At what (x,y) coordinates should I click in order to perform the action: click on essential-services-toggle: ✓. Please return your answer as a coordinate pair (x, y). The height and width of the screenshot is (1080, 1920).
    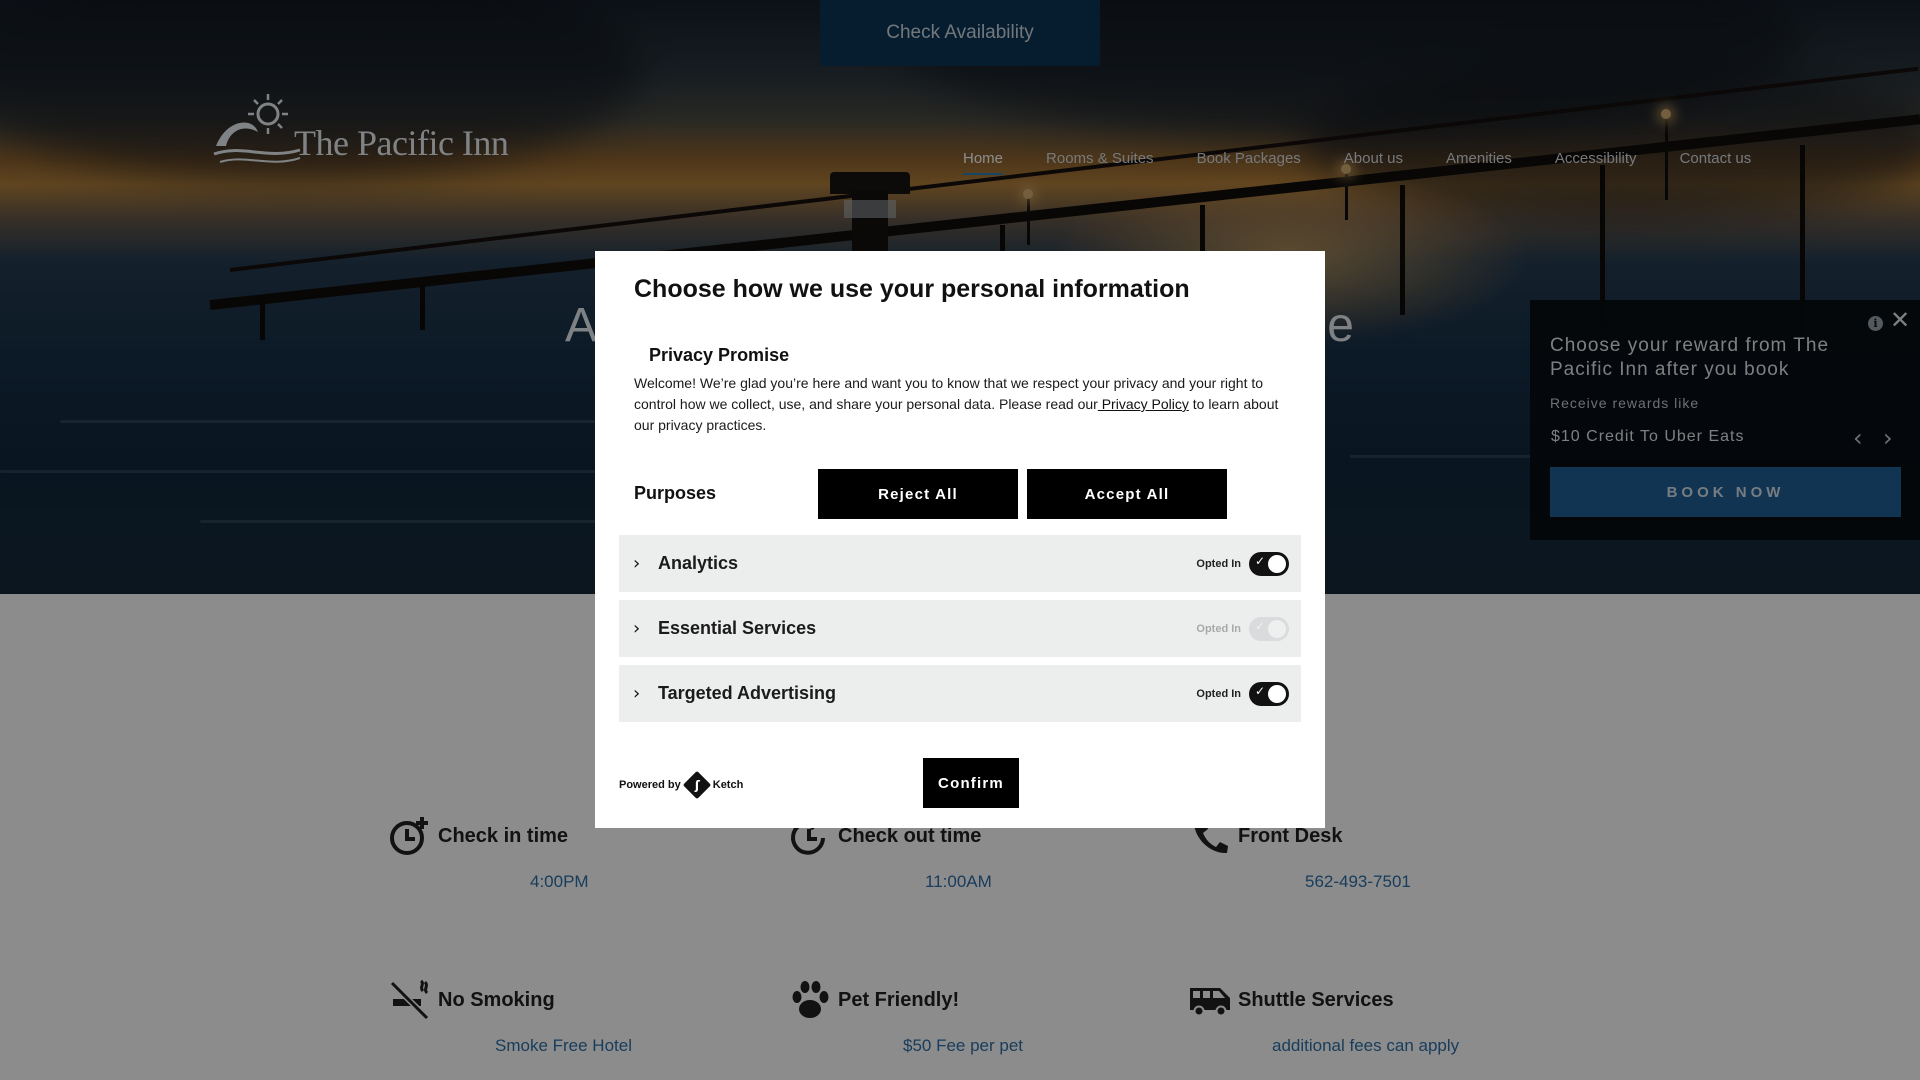
    Looking at the image, I should click on (1269, 628).